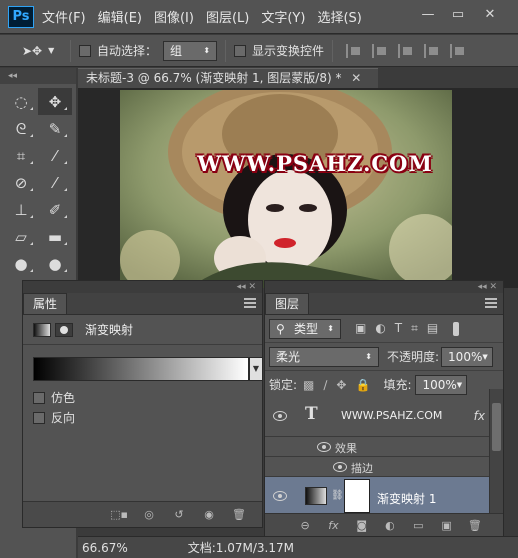  I want to click on healing-brush-tool-icon: ⊘, so click(21, 182).